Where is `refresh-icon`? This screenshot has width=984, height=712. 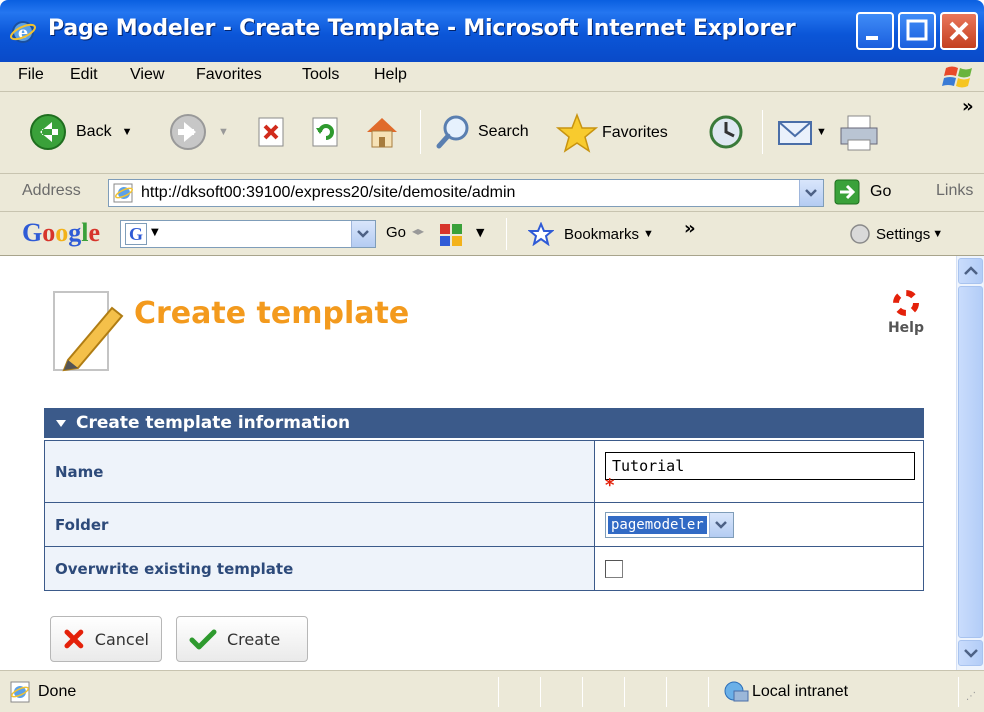
refresh-icon is located at coordinates (326, 132).